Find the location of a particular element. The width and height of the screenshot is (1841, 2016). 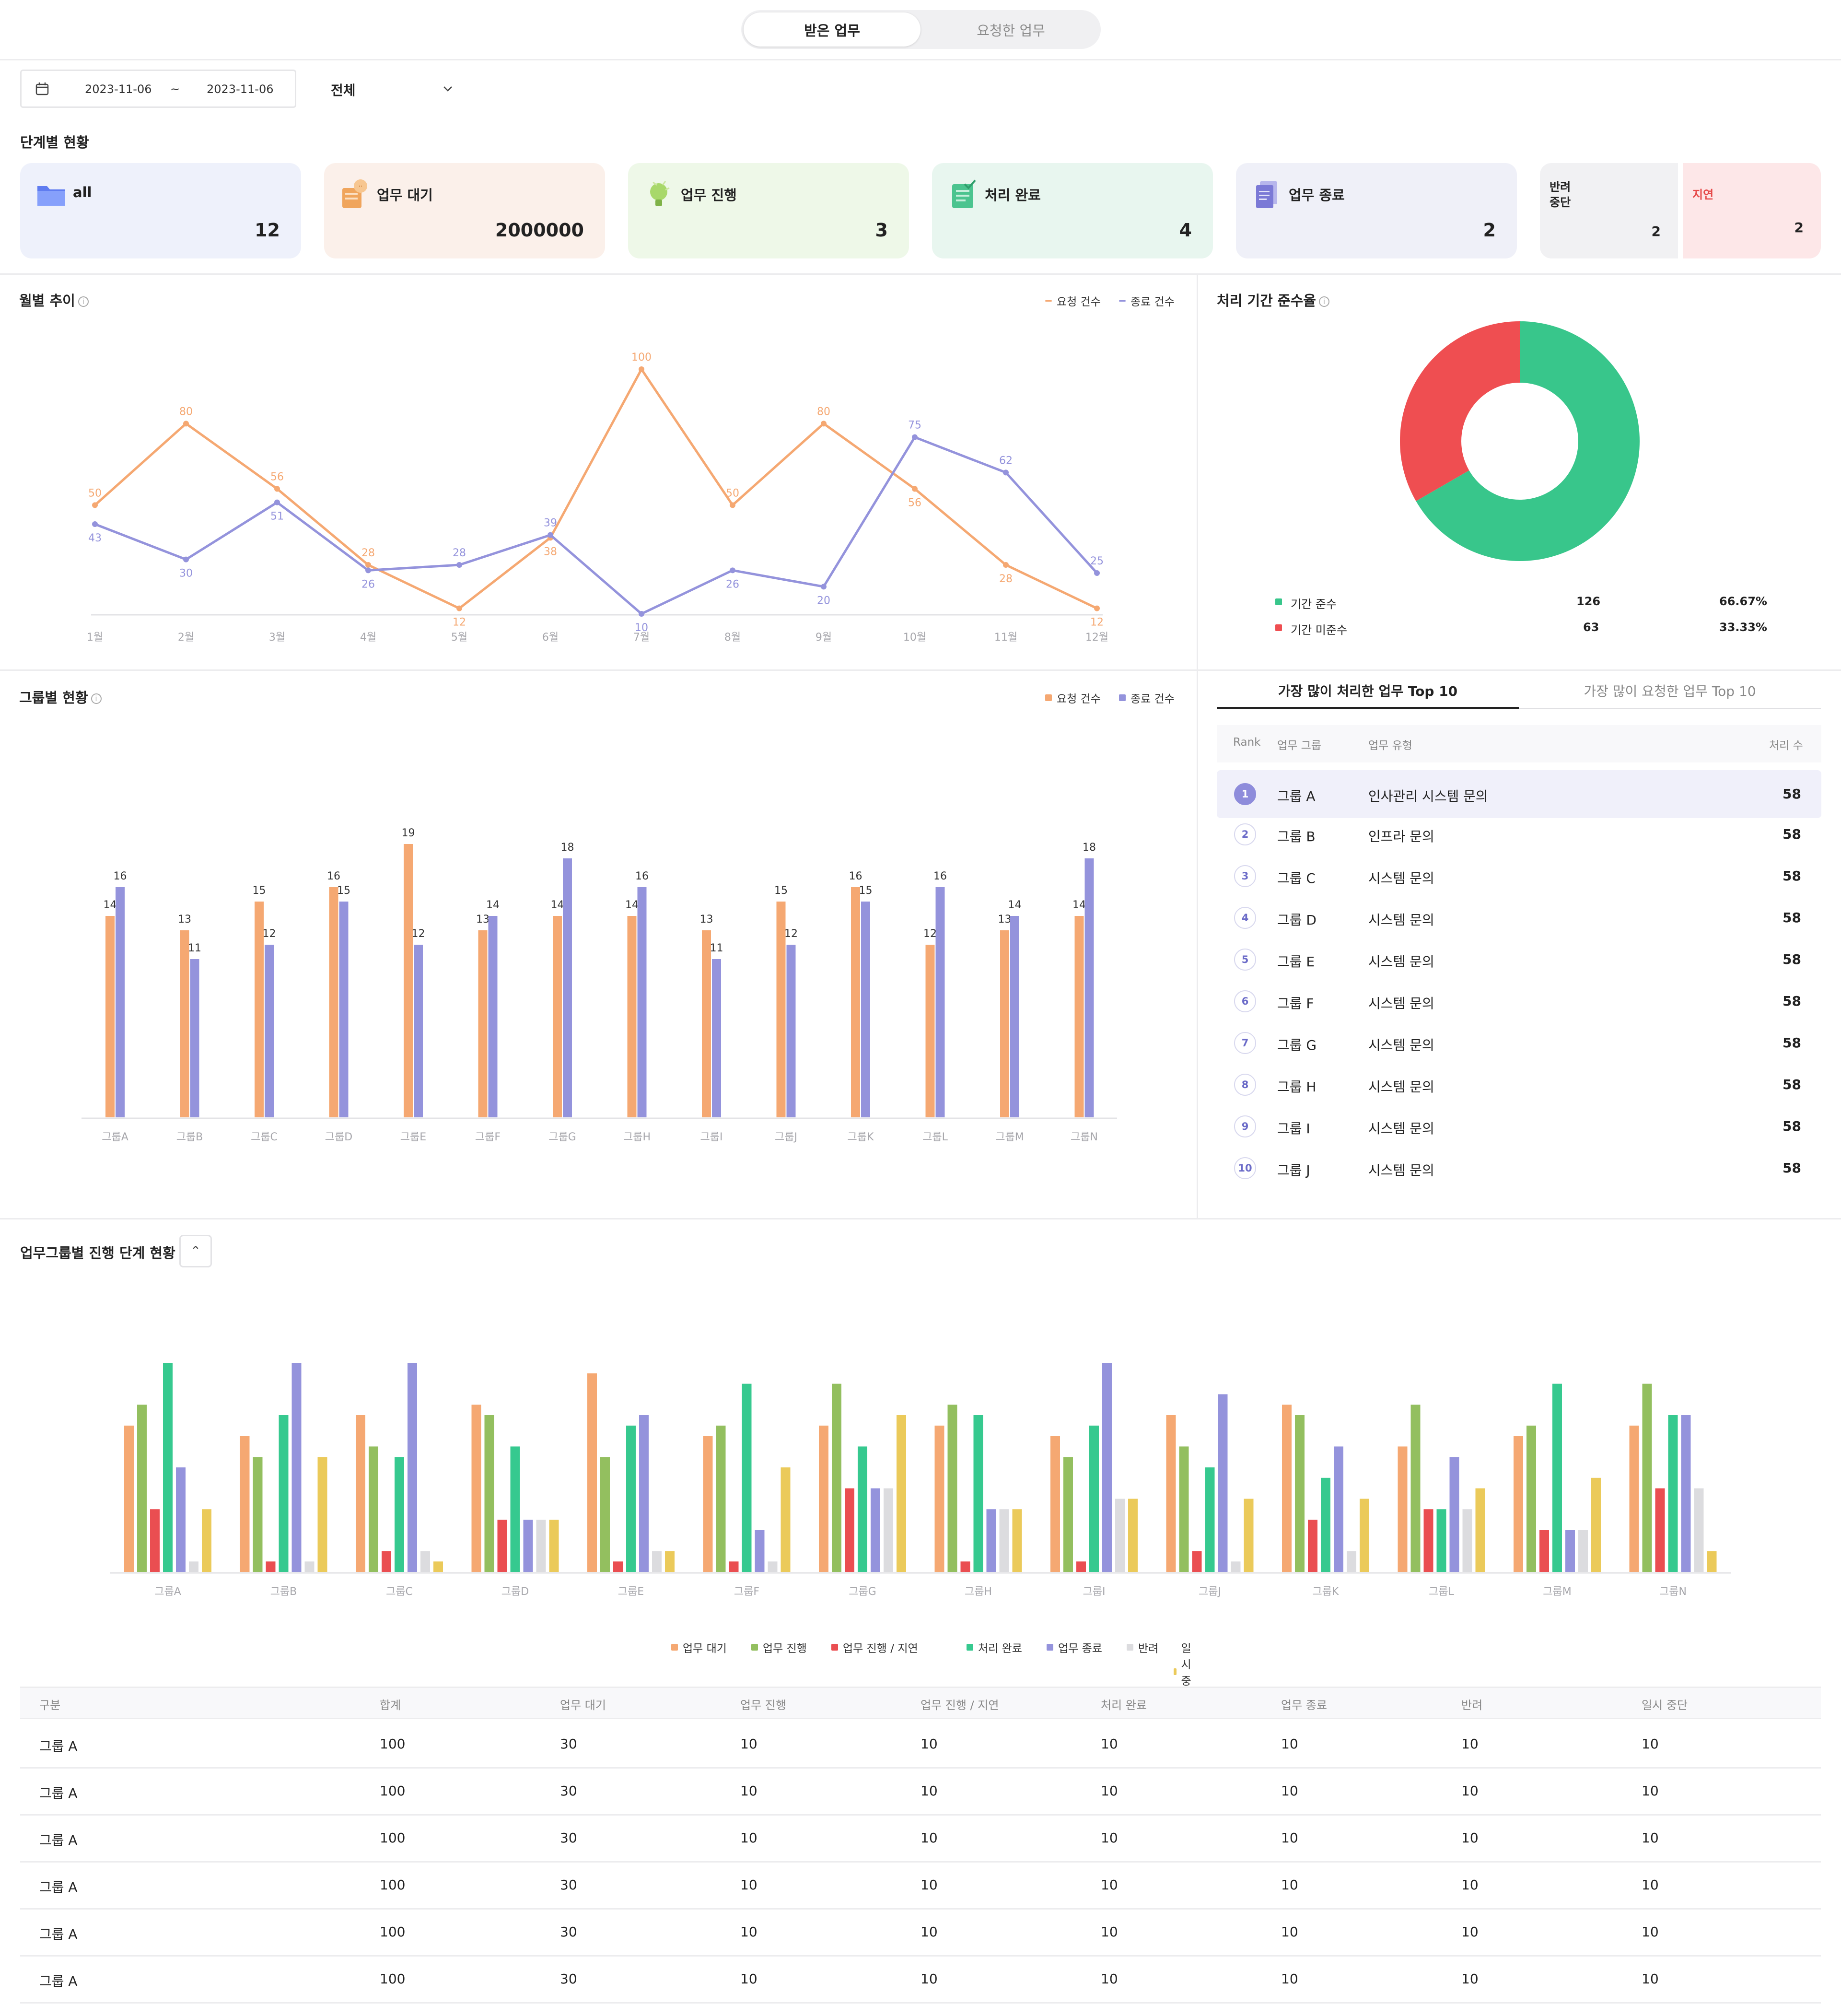

top10-row: 8 그룹 H 시스템 문의 58 is located at coordinates (1519, 1098).